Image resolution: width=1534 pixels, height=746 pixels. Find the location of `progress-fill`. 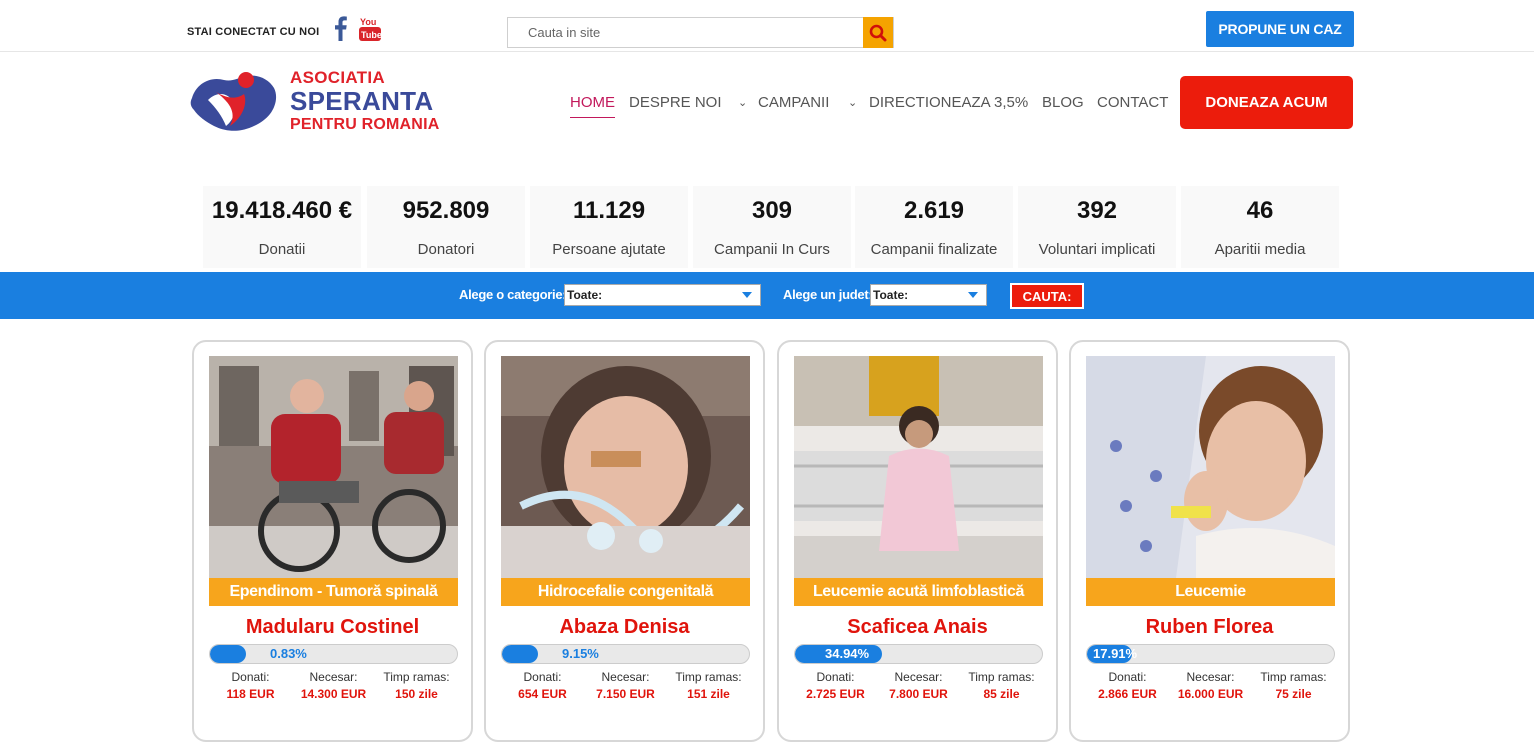

progress-fill is located at coordinates (228, 654).